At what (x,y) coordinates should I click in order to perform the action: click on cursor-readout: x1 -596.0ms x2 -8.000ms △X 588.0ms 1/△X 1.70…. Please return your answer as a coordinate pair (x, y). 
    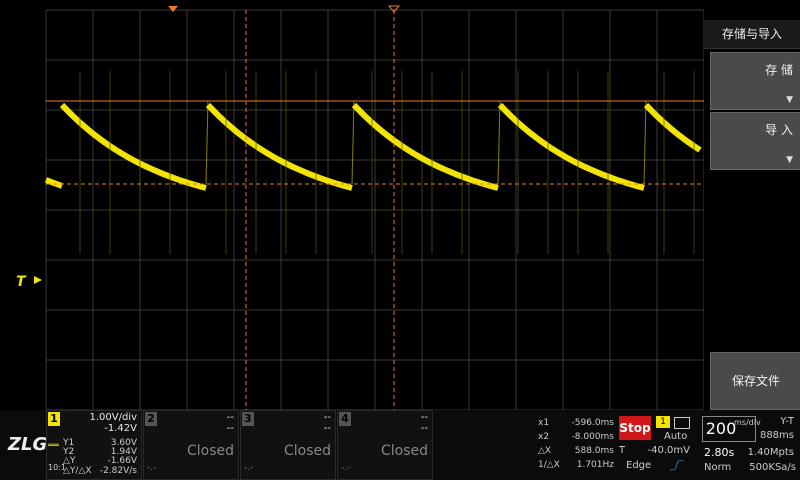
    Looking at the image, I should click on (576, 444).